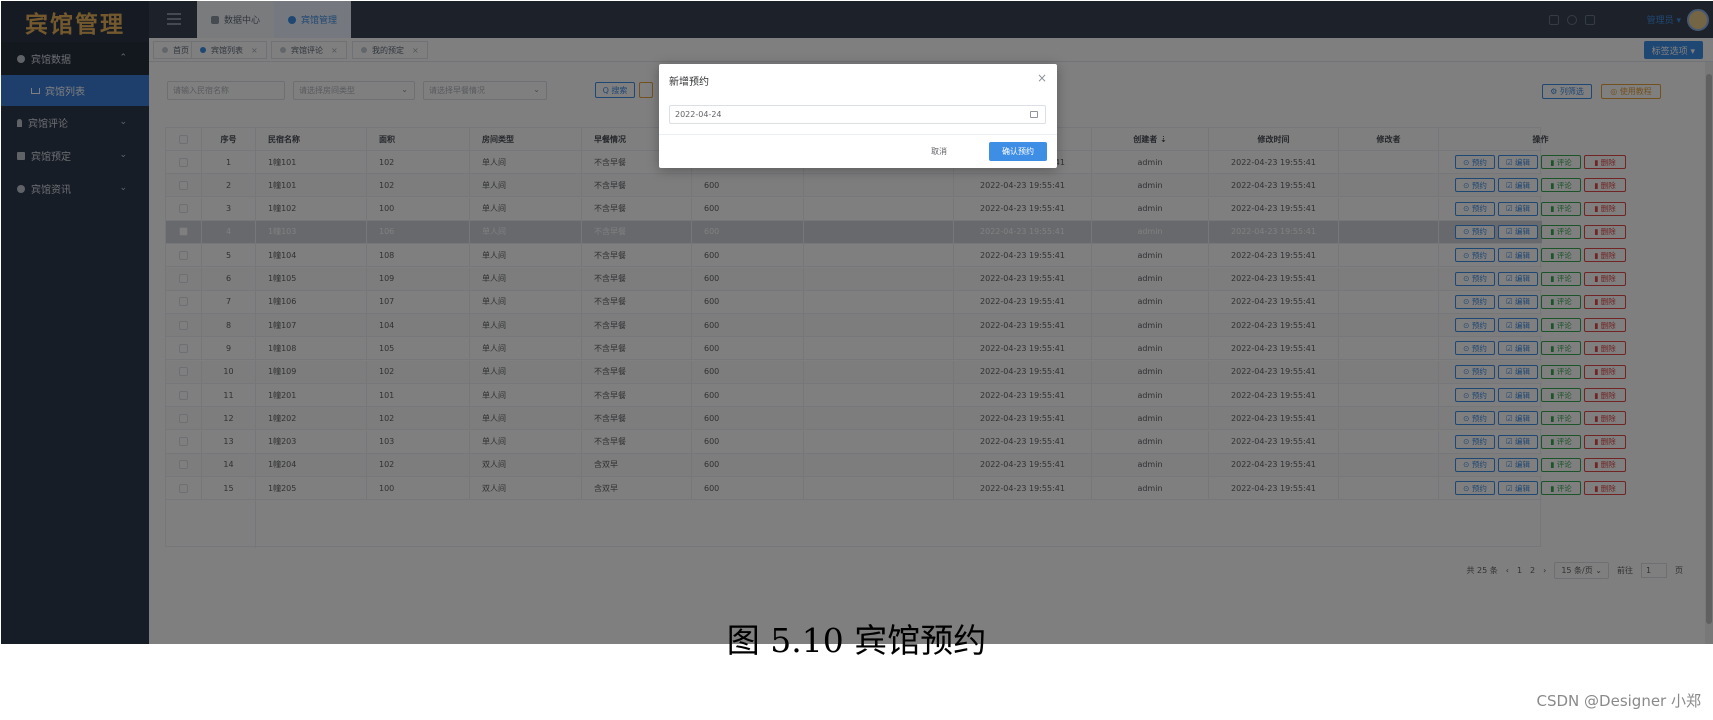 The height and width of the screenshot is (720, 1713). What do you see at coordinates (1619, 701) in the screenshot?
I see `watermark: CSDN @Designer 小郑` at bounding box center [1619, 701].